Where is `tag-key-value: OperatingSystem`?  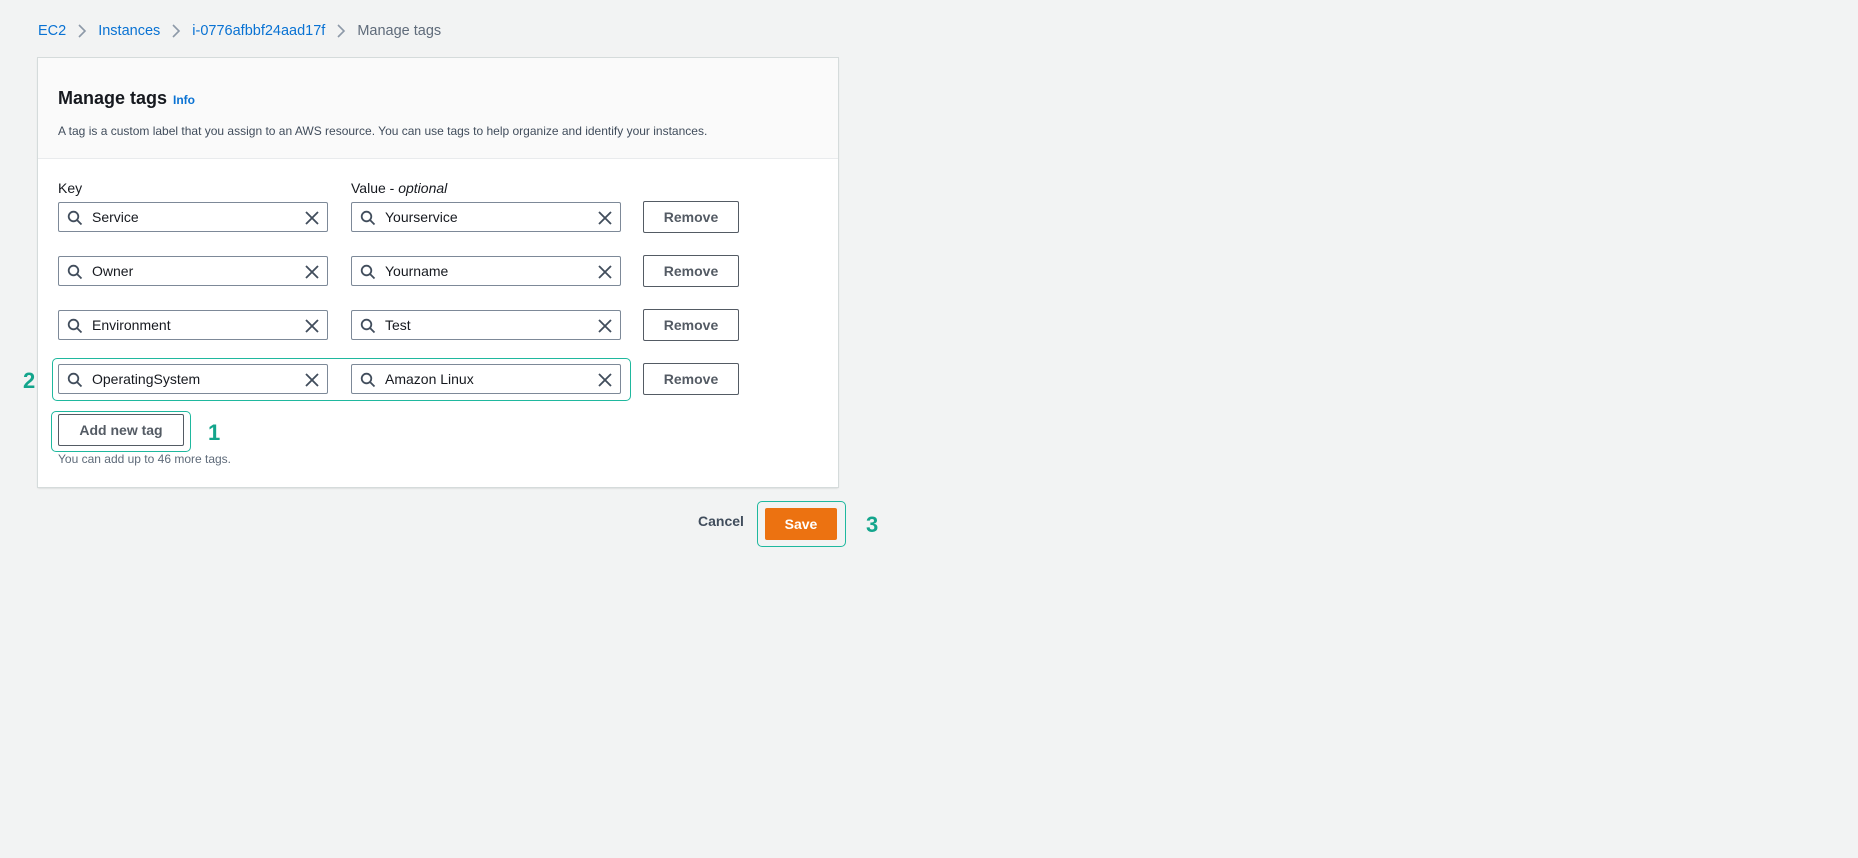 tag-key-value: OperatingSystem is located at coordinates (146, 379).